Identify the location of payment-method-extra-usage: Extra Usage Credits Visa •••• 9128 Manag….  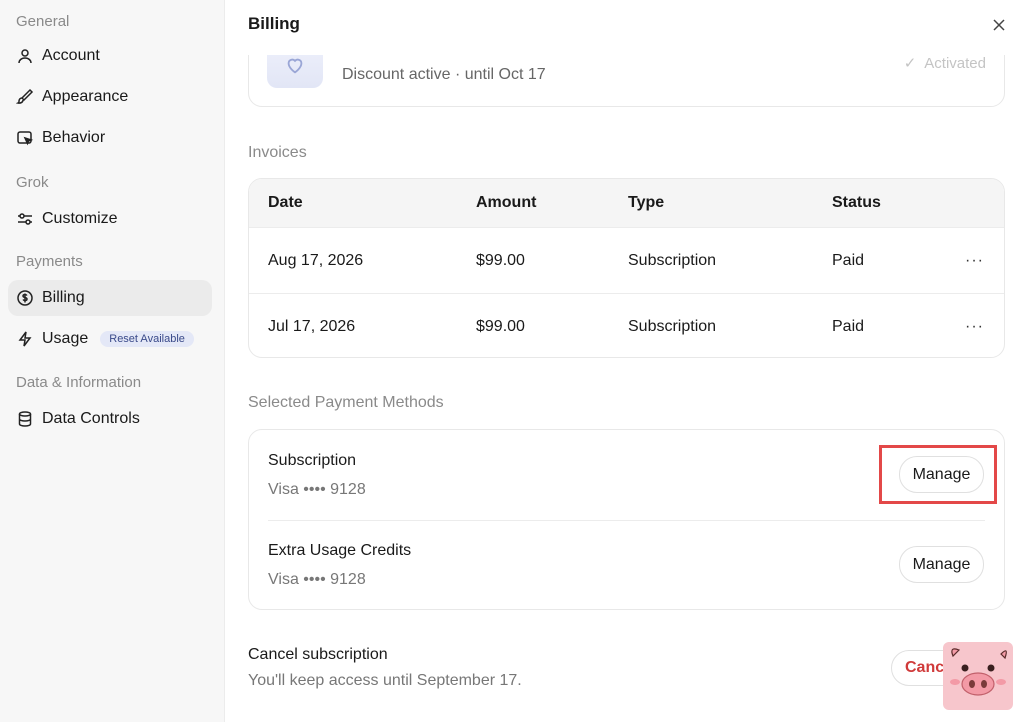
(626, 565).